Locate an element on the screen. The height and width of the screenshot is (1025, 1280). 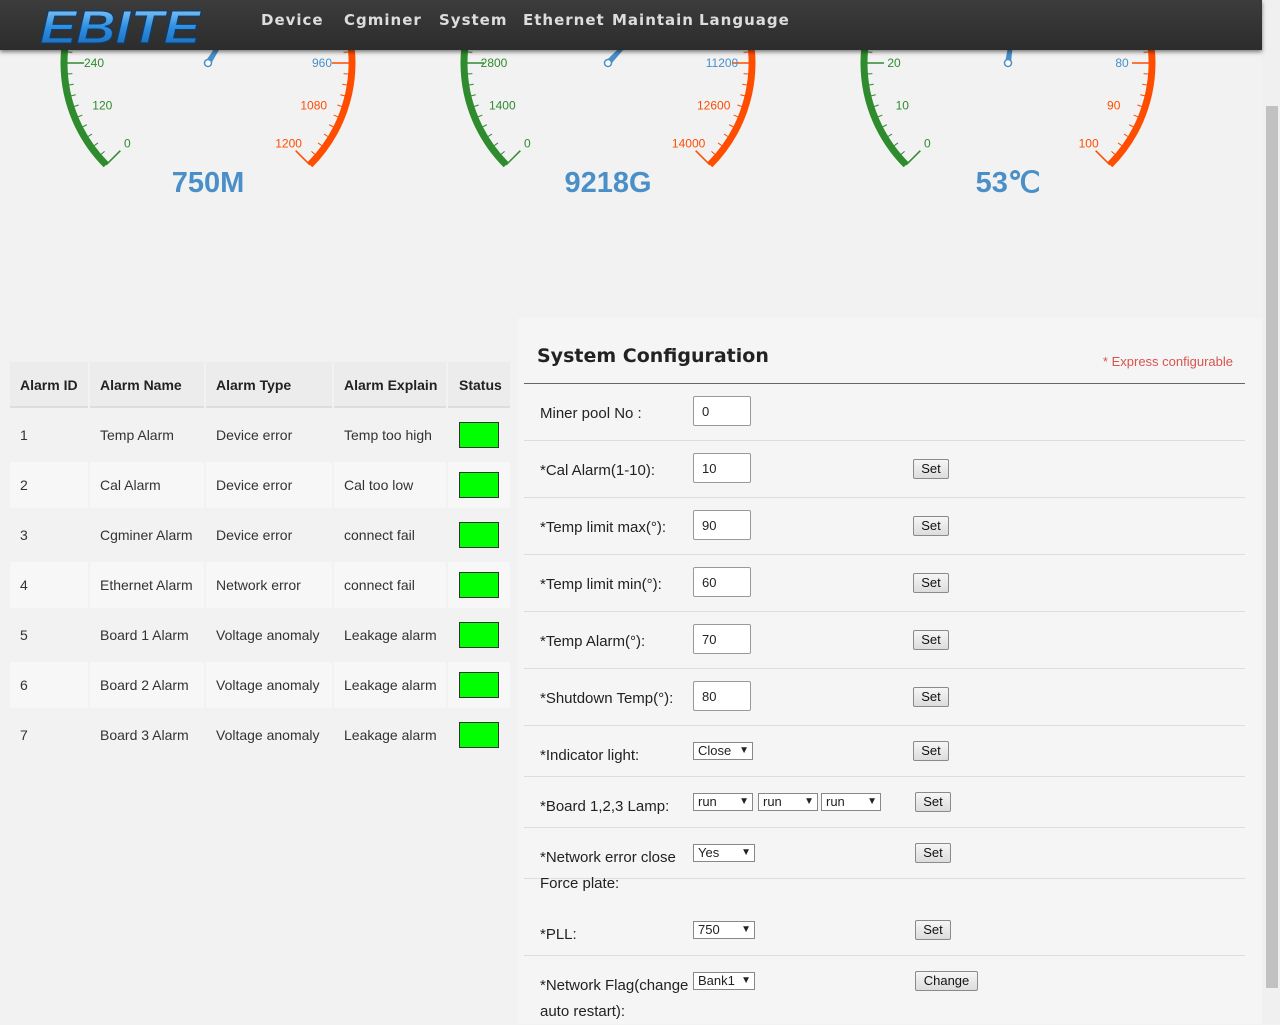
board2-lamp-select: run ▼ is located at coordinates (788, 802).